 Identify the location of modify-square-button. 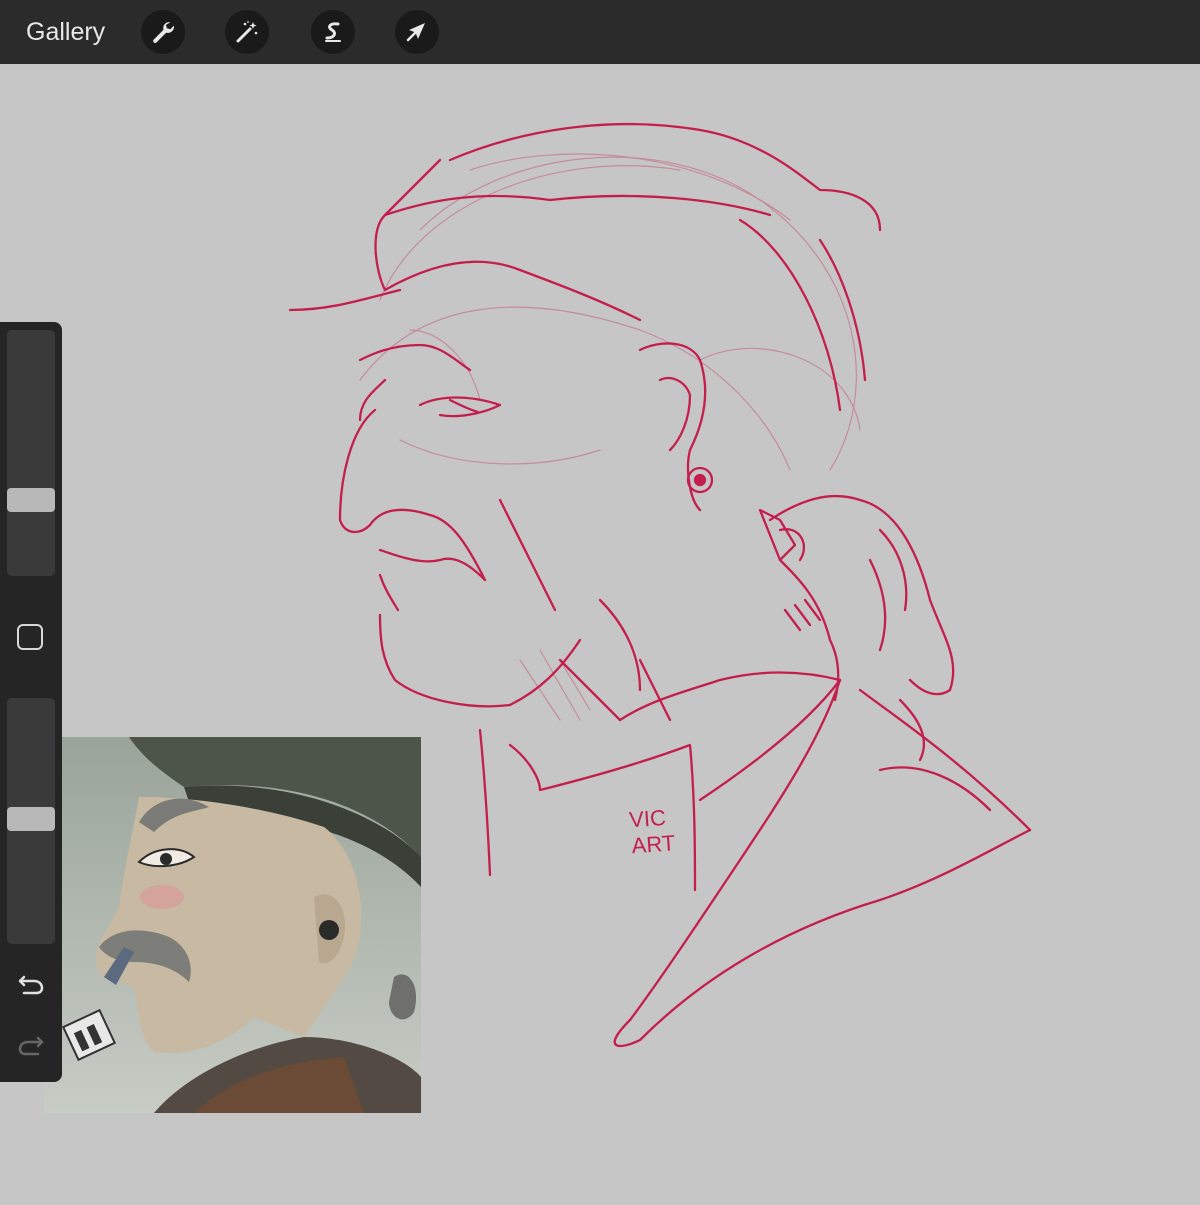
(30, 637).